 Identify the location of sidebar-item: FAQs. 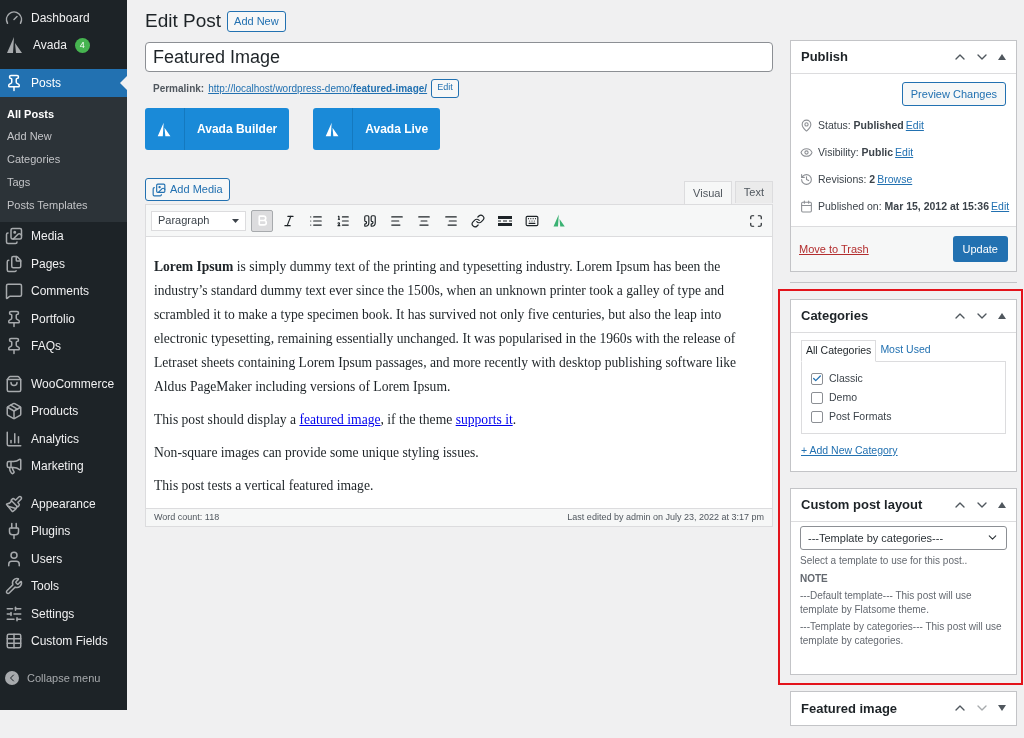
(63, 346).